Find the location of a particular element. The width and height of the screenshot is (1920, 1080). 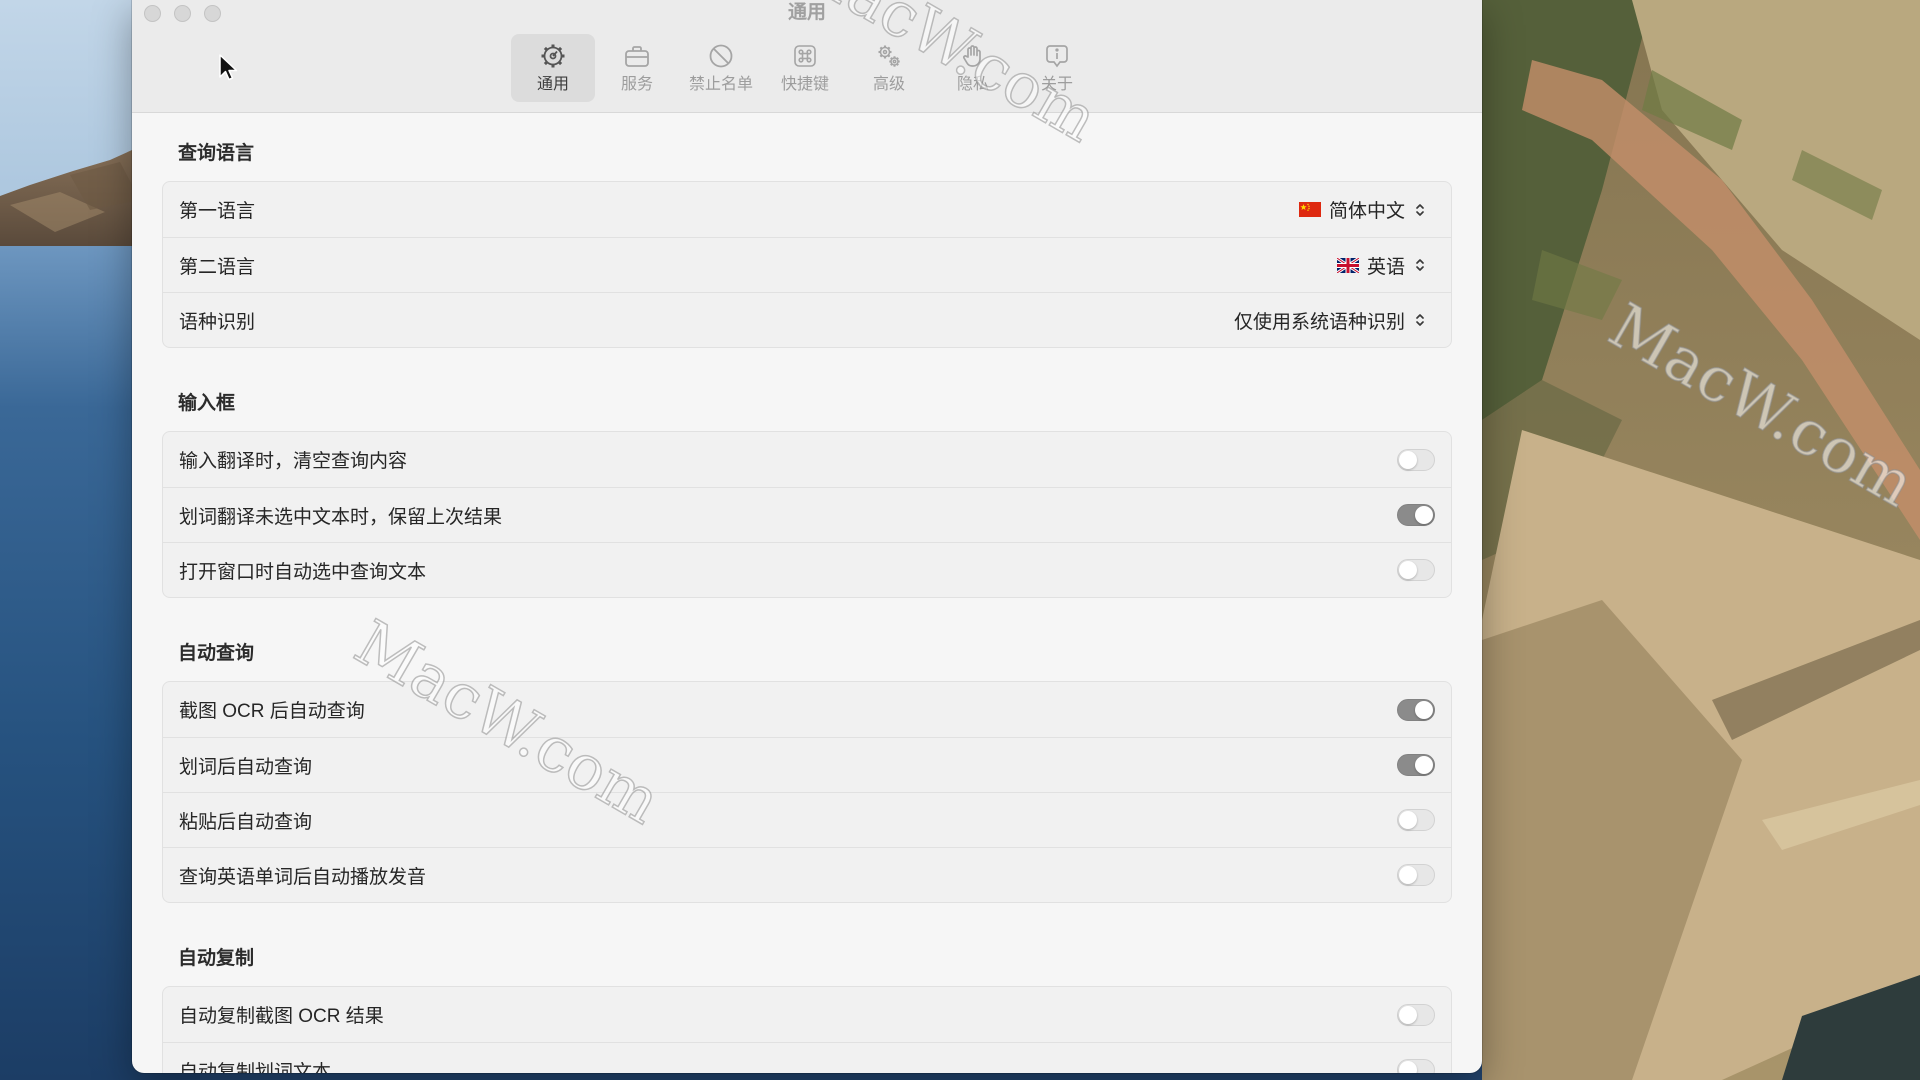

briefcase-icon is located at coordinates (637, 56).